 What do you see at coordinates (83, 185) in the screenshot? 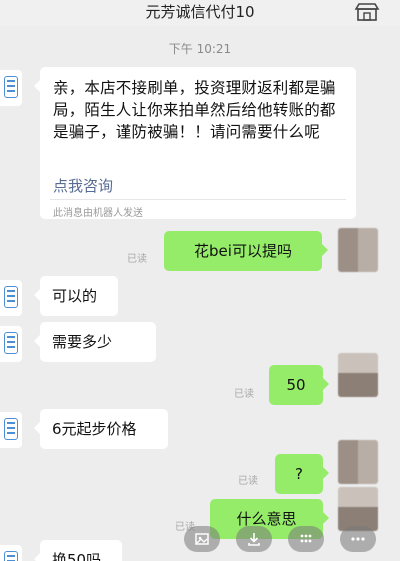
I see `consult-link: 点我咨询` at bounding box center [83, 185].